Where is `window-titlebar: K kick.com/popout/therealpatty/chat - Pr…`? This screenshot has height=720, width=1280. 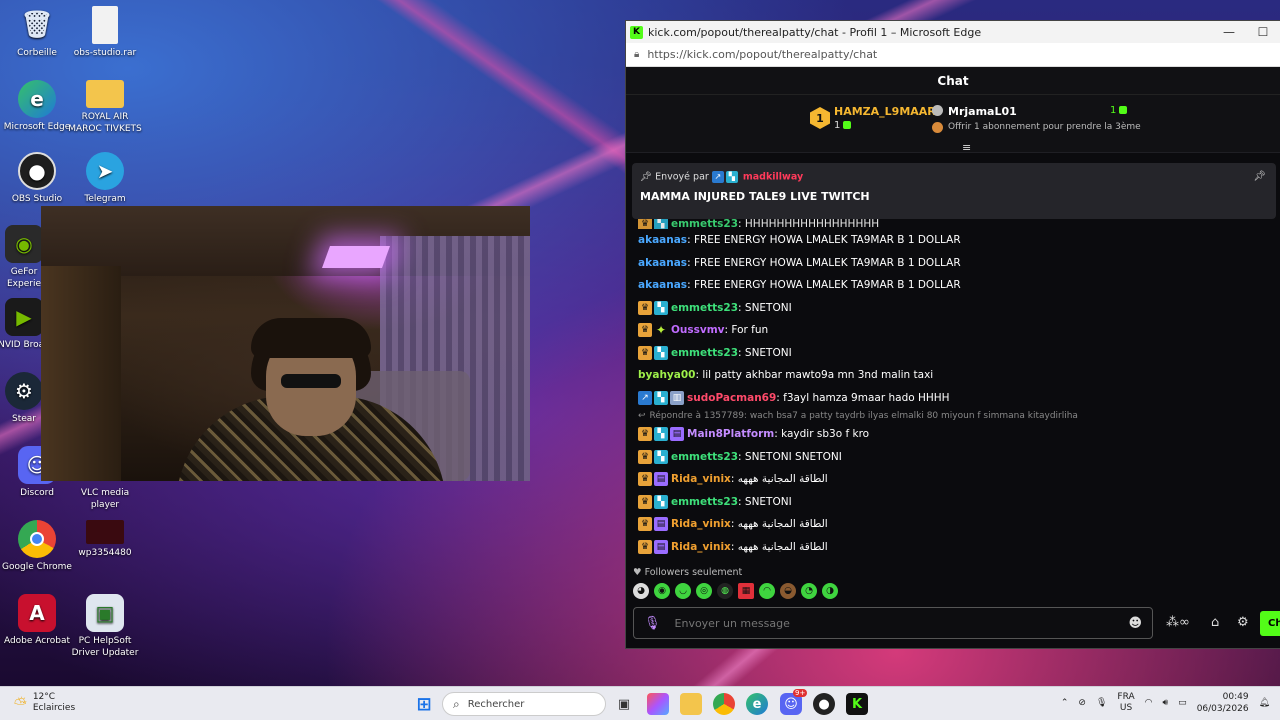
window-titlebar: K kick.com/popout/therealpatty/chat - Pr… is located at coordinates (953, 32).